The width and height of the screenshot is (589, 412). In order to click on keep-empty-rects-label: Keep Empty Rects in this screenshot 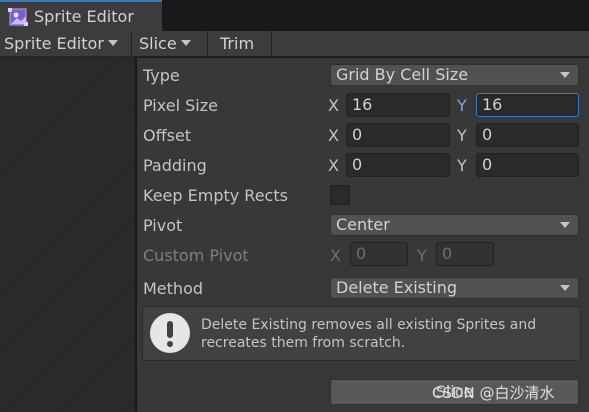, I will do `click(215, 195)`.